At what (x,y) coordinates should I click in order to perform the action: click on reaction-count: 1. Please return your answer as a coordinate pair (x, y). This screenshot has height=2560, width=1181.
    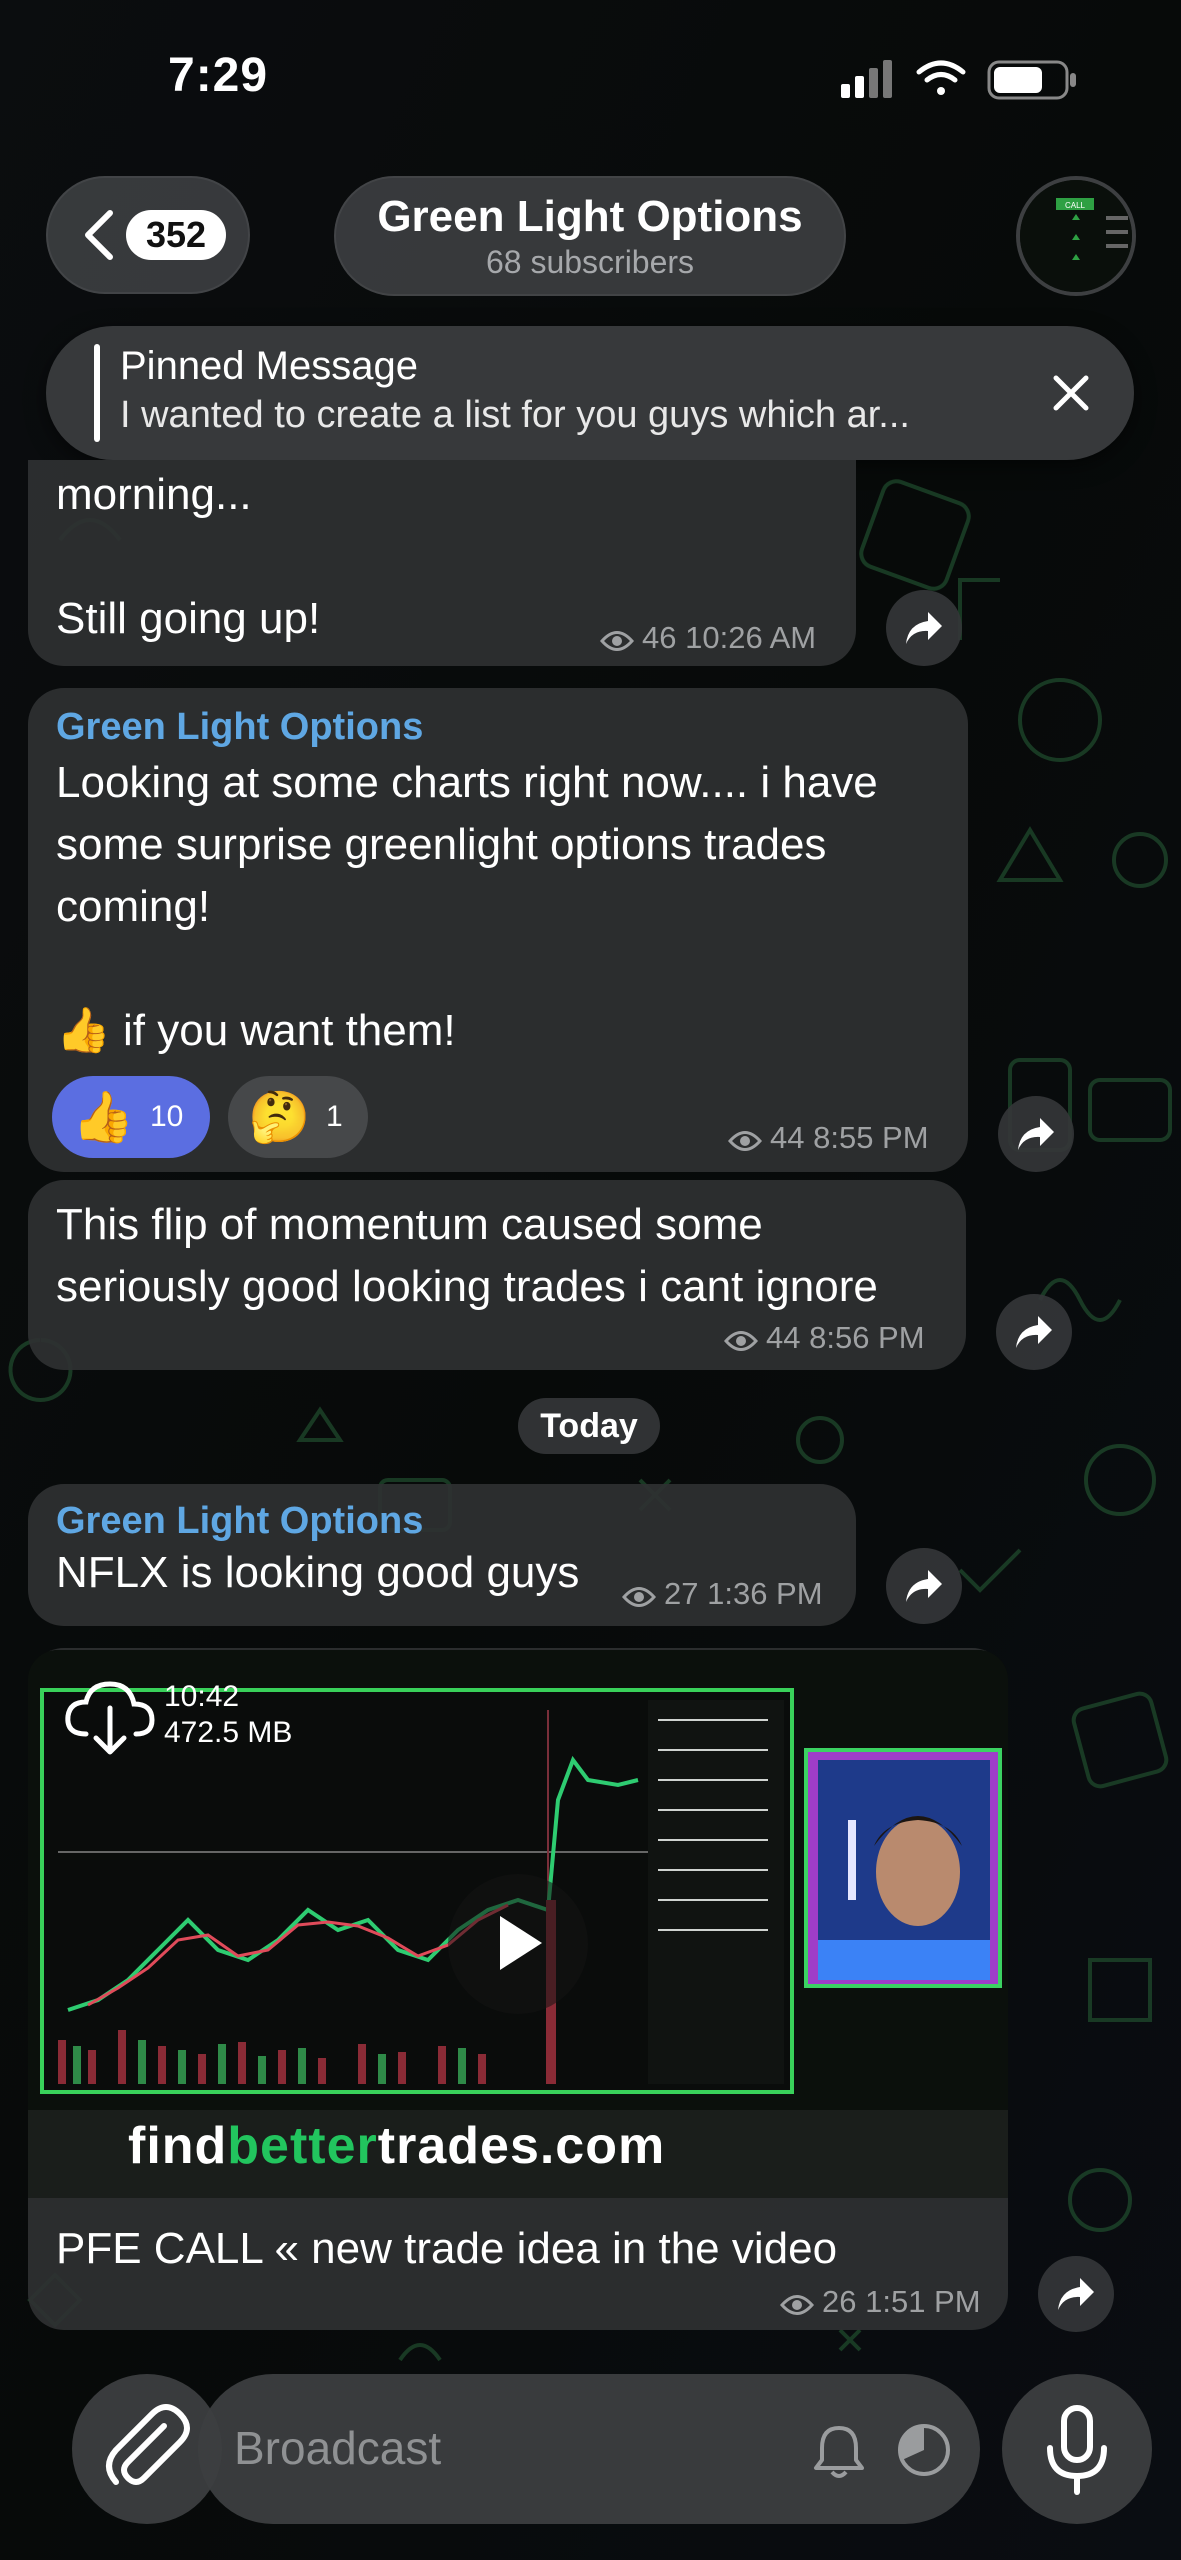
    Looking at the image, I should click on (334, 1116).